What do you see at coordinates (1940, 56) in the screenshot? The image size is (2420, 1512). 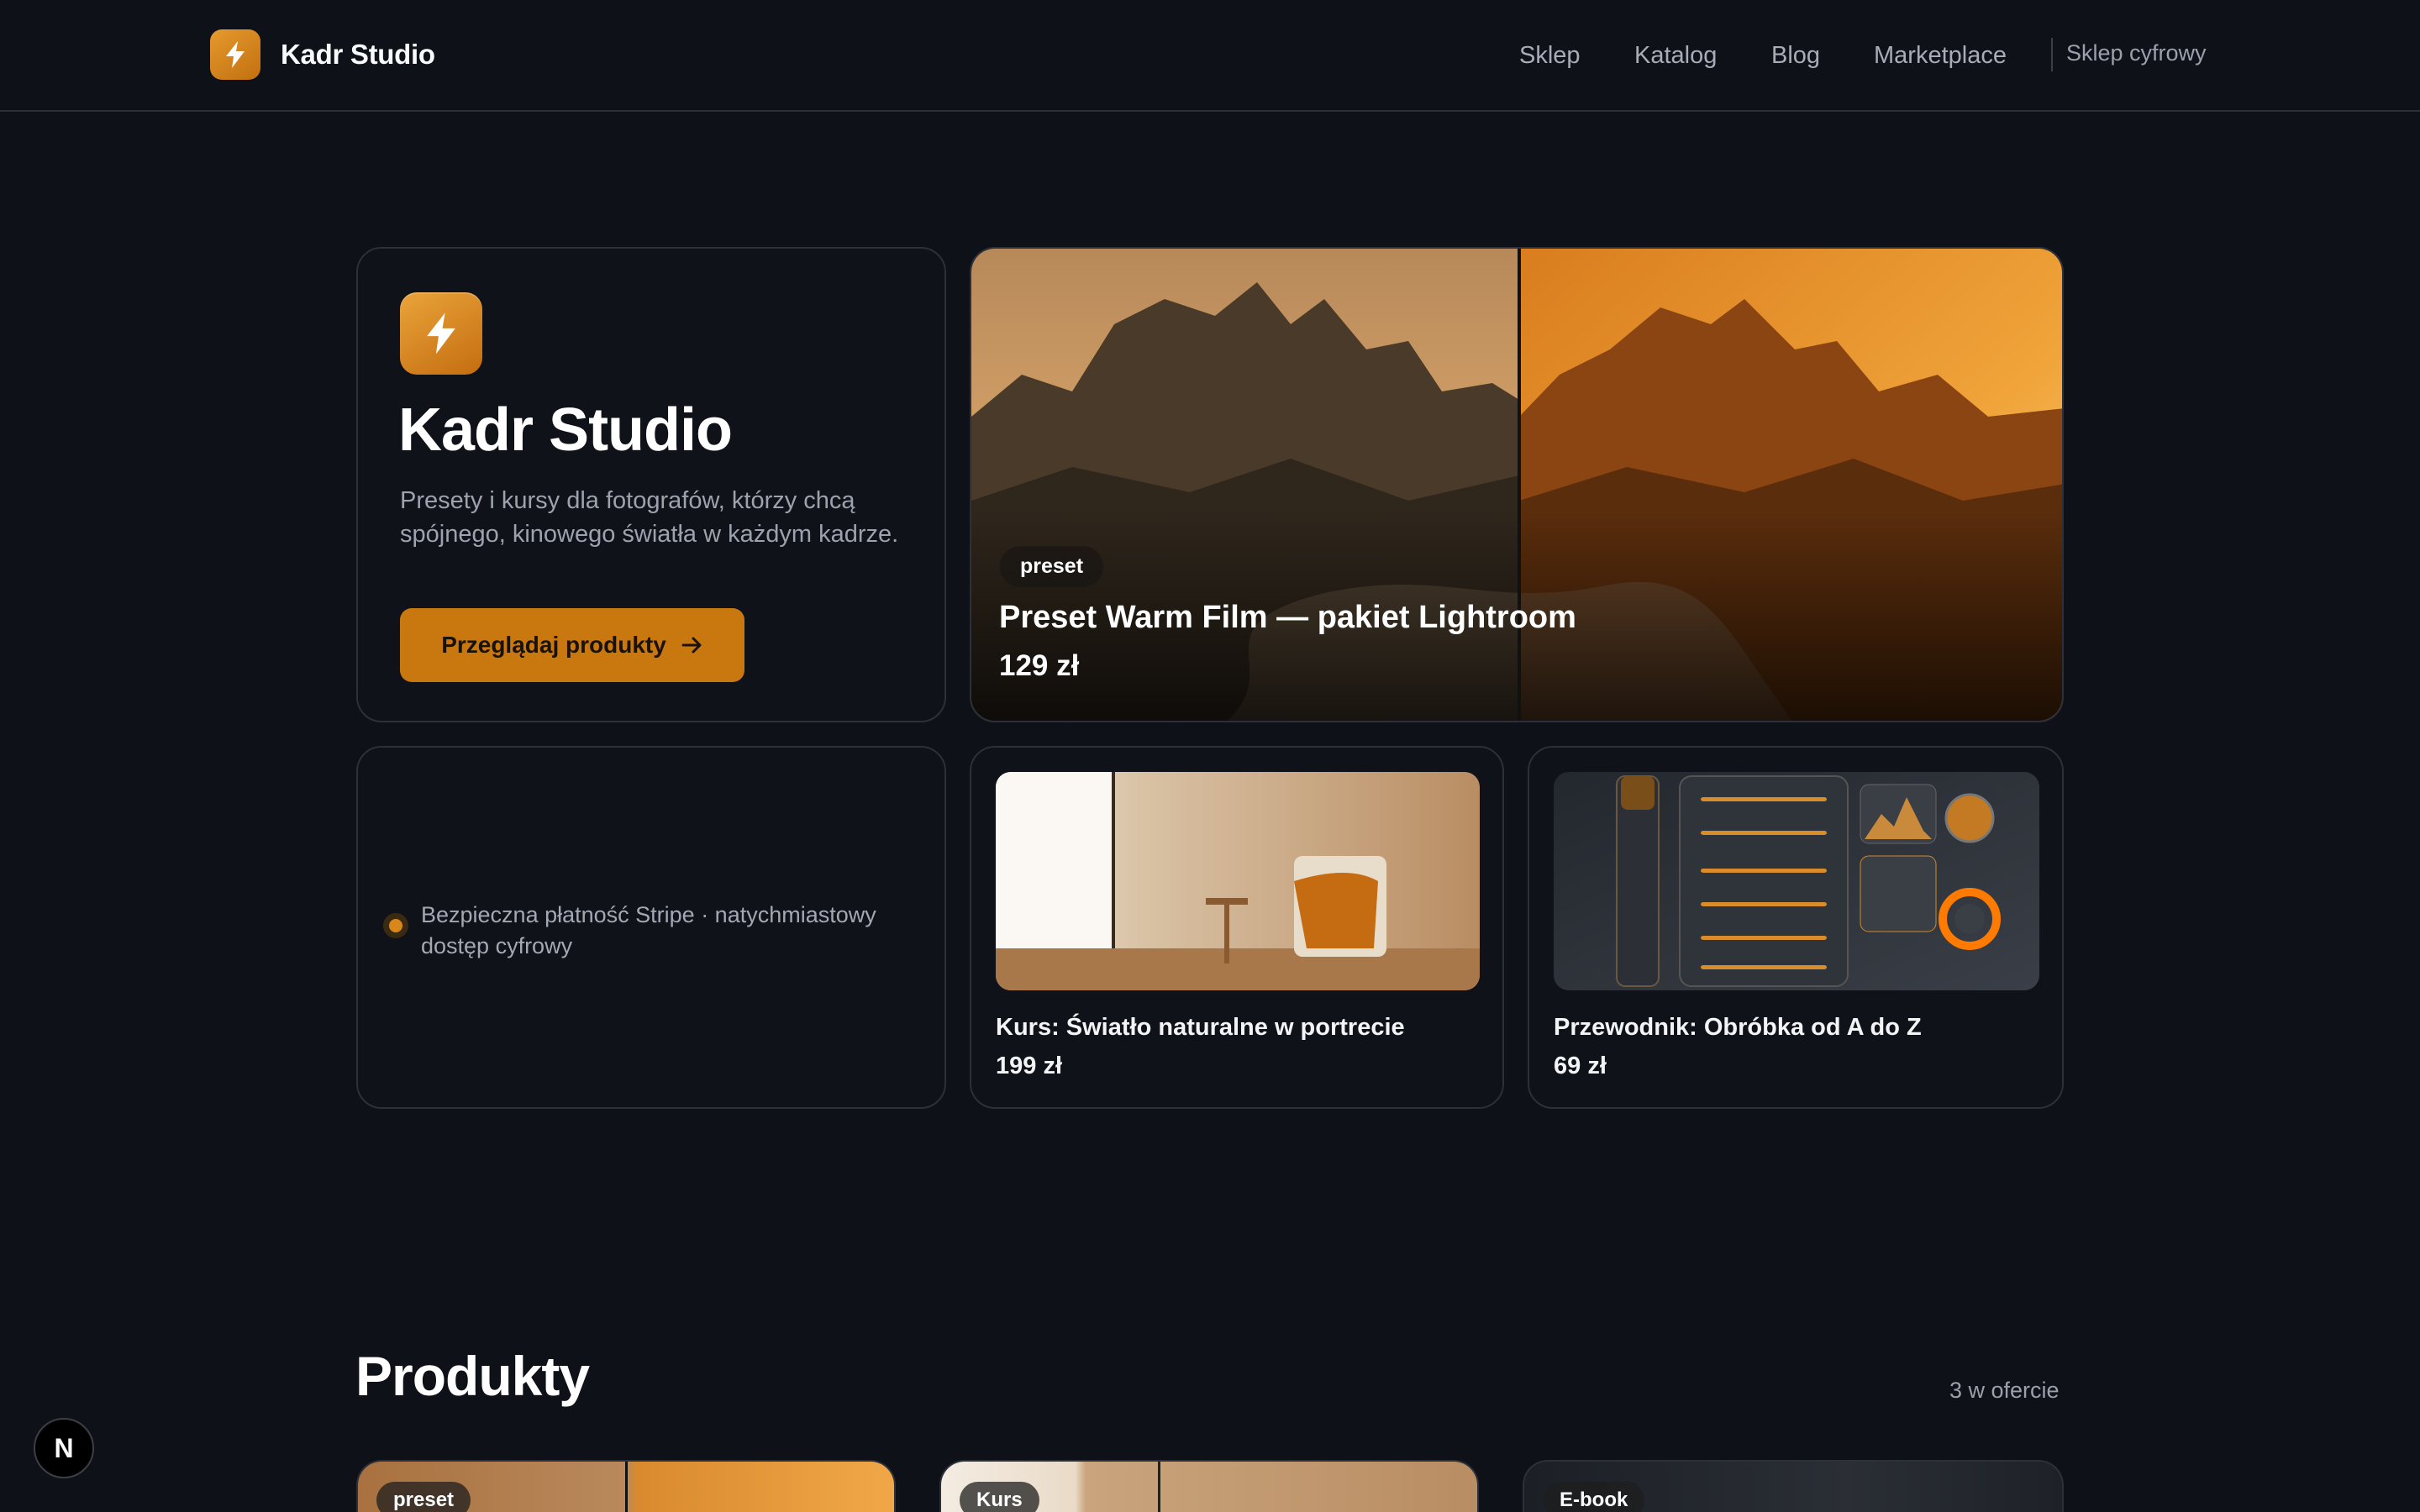 I see `nav-link-marketplace: Marketplace` at bounding box center [1940, 56].